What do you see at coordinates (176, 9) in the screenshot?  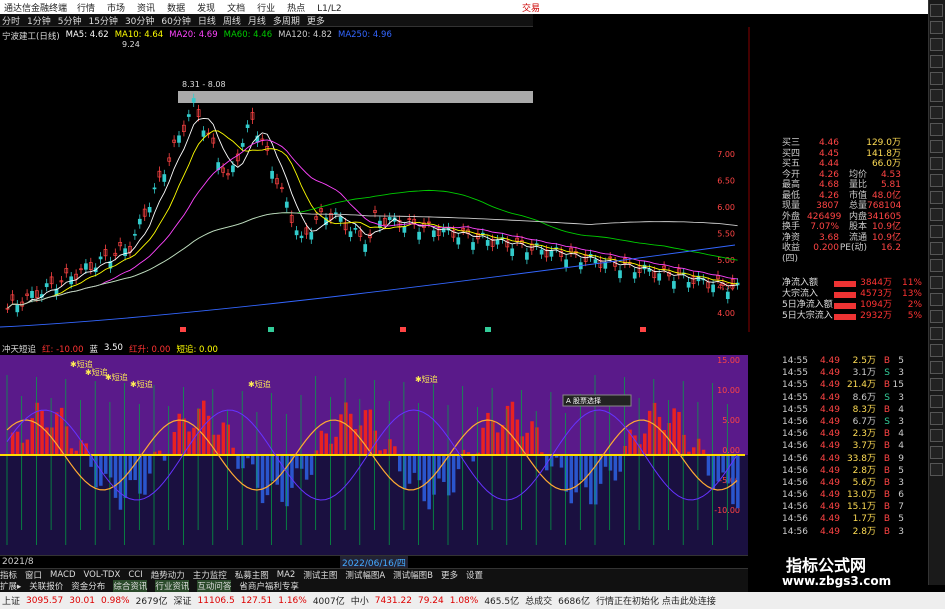 I see `menu-item: 数据` at bounding box center [176, 9].